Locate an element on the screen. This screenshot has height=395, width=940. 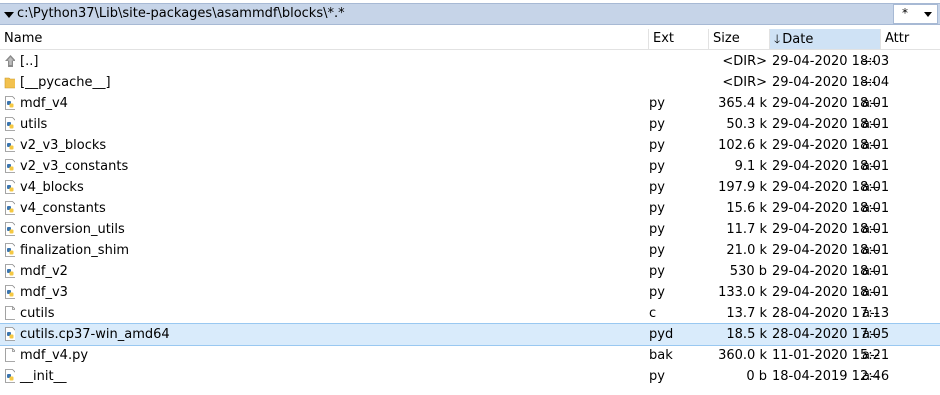
sort-descending-icon: 🡓 is located at coordinates (777, 39).